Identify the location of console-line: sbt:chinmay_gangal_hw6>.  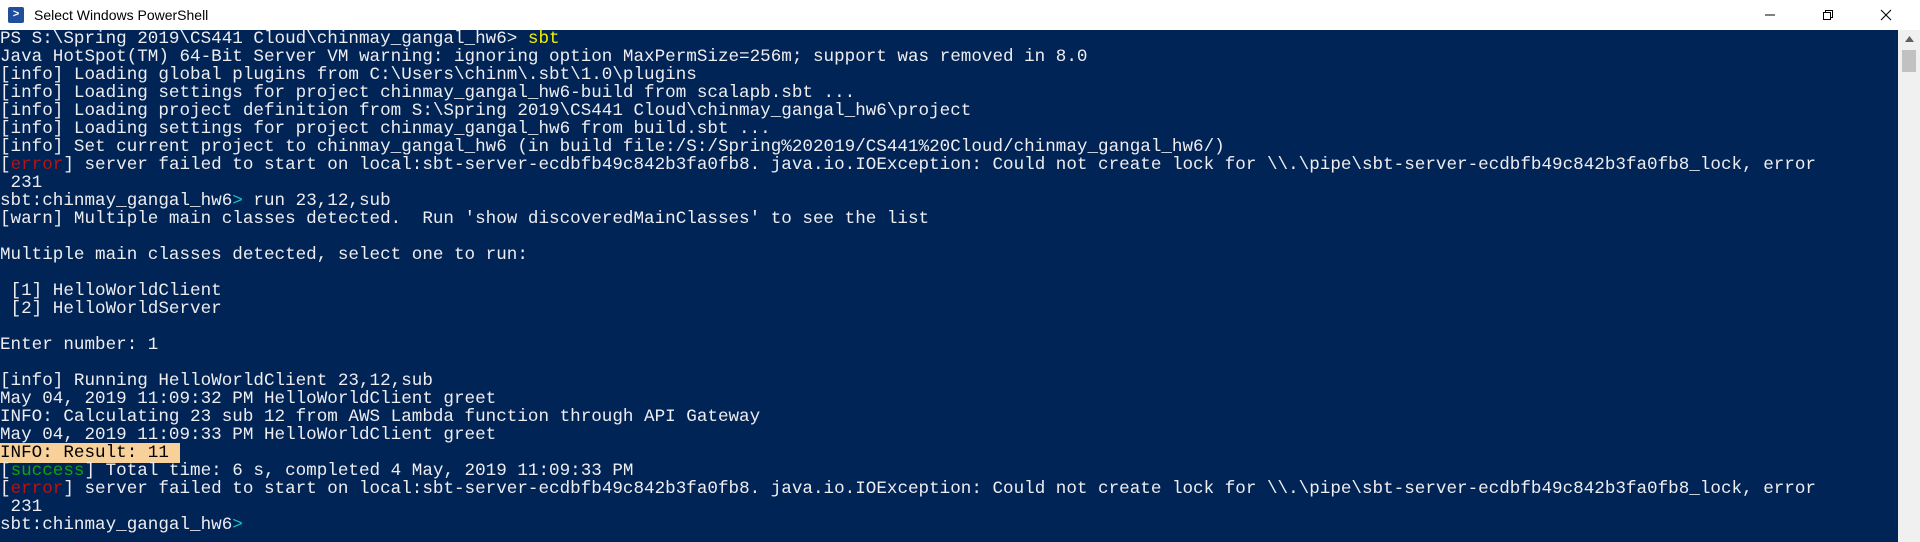
(121, 525).